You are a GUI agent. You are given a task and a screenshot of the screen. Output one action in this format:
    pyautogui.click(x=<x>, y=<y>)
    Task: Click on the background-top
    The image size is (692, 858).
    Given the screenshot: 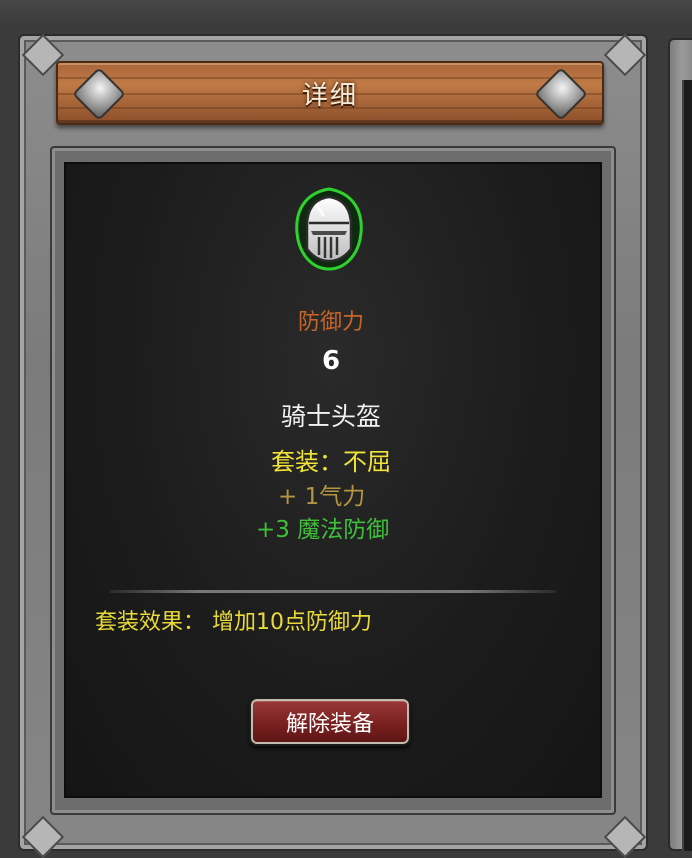 What is the action you would take?
    pyautogui.click(x=346, y=14)
    